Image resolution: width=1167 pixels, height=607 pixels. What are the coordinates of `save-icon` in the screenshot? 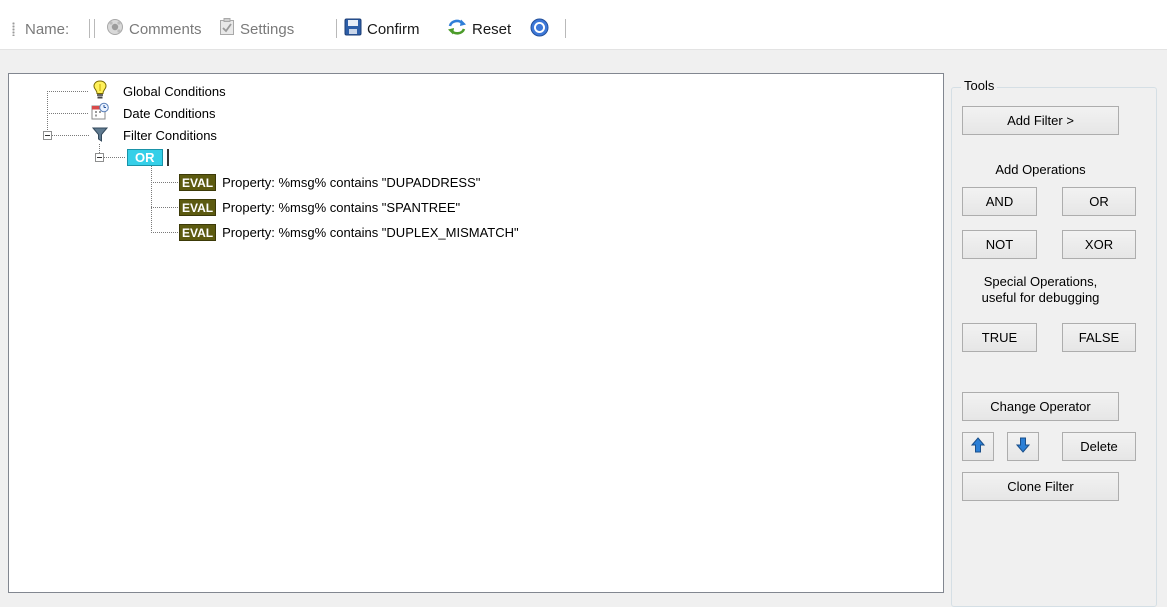 It's located at (353, 29).